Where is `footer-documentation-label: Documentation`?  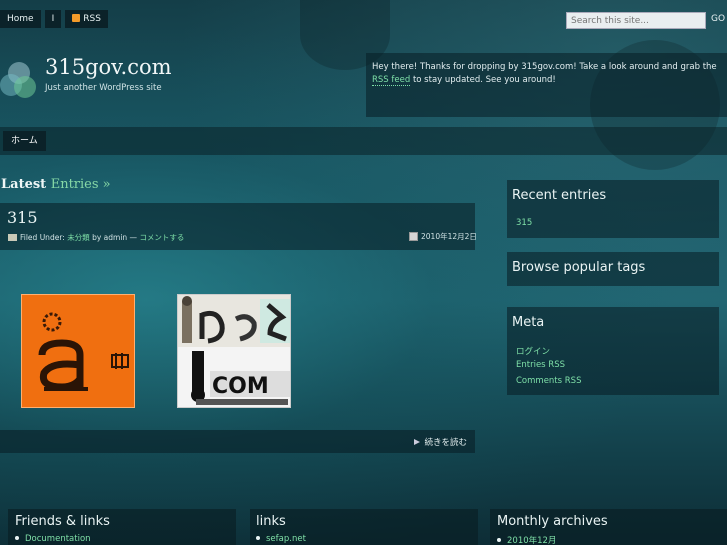
footer-documentation-label: Documentation is located at coordinates (58, 539).